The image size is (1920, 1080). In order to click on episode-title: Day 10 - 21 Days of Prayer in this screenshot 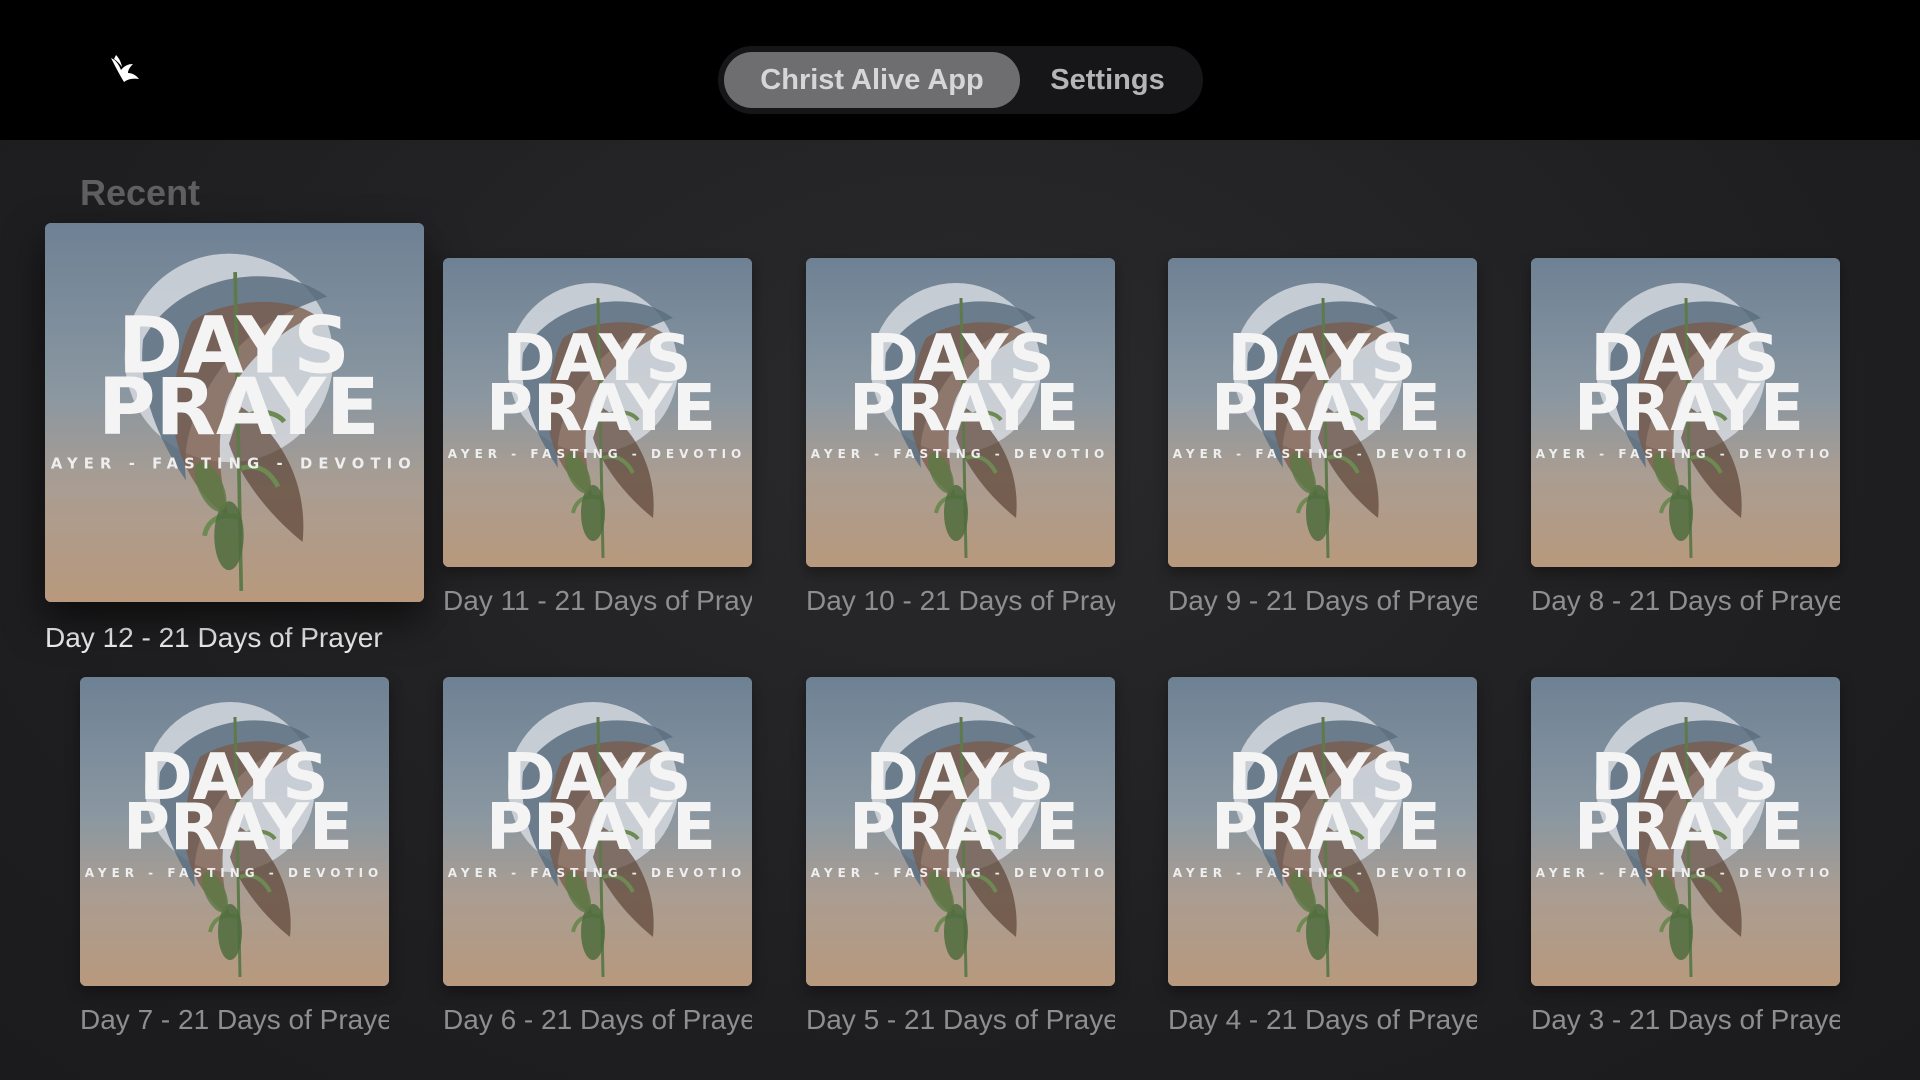, I will do `click(960, 600)`.